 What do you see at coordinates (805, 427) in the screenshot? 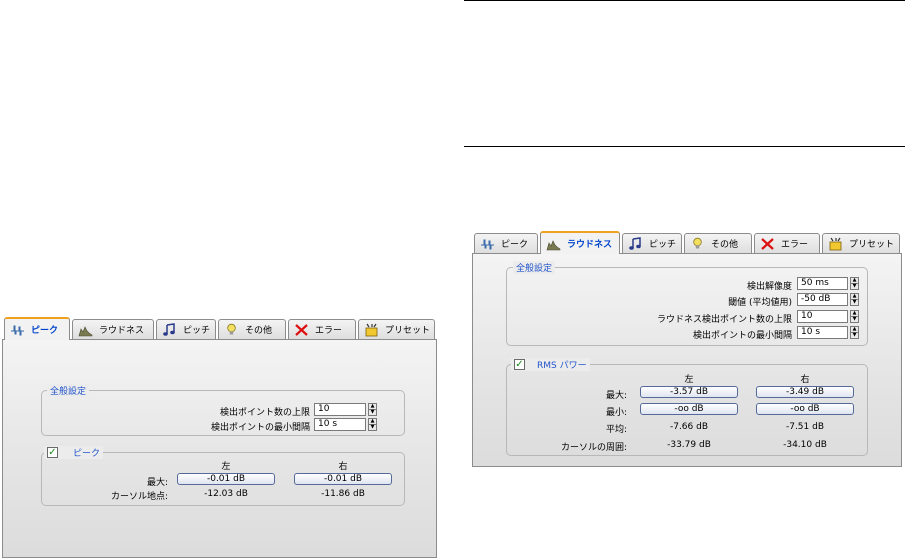
I see `avg-right-value: -7.51 dB` at bounding box center [805, 427].